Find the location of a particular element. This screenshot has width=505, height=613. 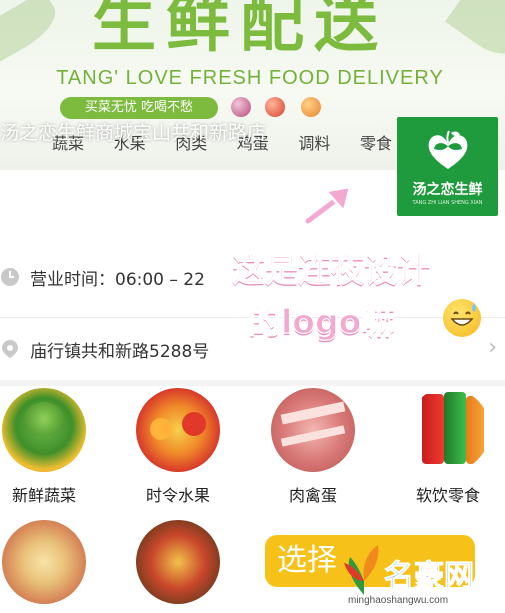

category-label: 软饮零食 is located at coordinates (447, 495).